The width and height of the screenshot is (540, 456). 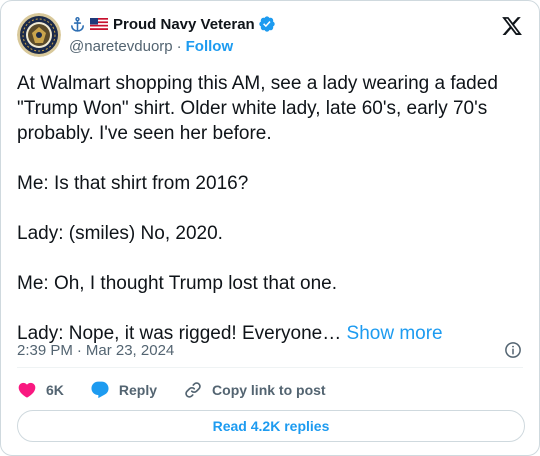 What do you see at coordinates (271, 426) in the screenshot?
I see `read-replies-button: Read 4.2K replies` at bounding box center [271, 426].